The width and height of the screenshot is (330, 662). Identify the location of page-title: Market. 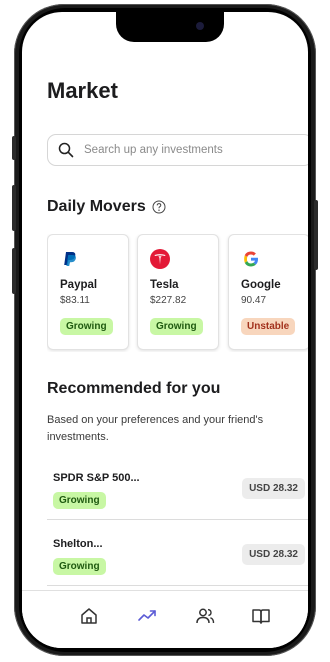
(82, 90).